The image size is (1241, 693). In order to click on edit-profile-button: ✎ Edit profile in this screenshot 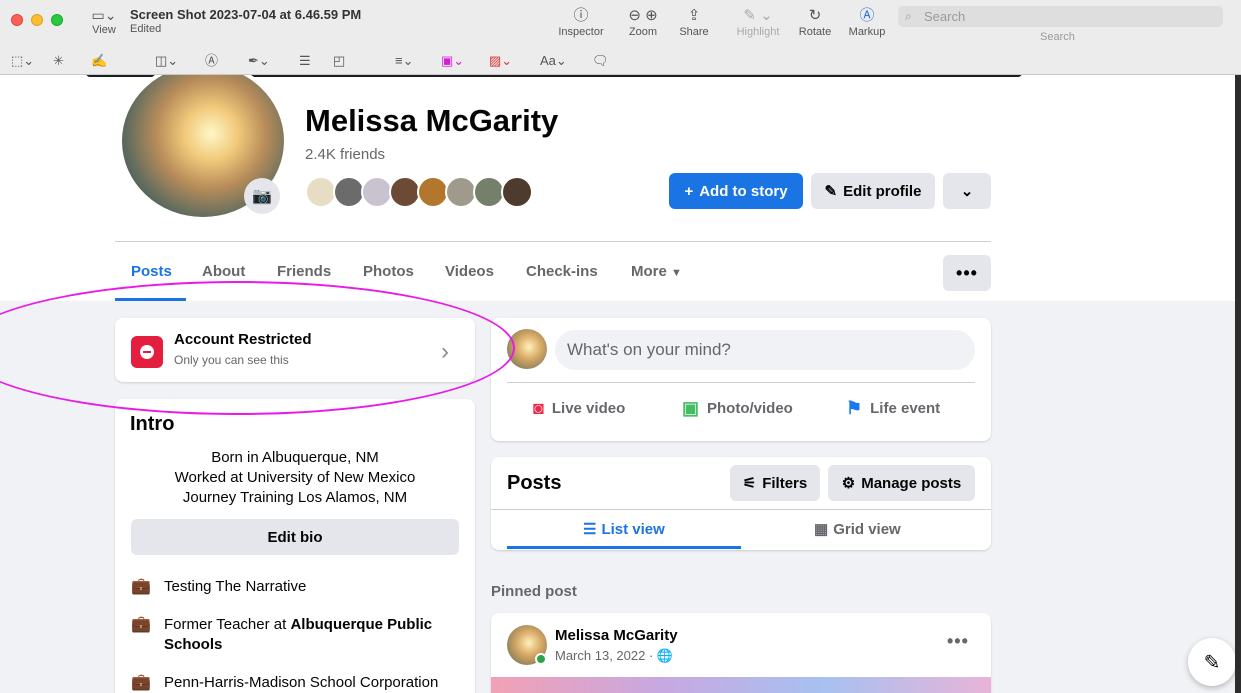, I will do `click(873, 191)`.